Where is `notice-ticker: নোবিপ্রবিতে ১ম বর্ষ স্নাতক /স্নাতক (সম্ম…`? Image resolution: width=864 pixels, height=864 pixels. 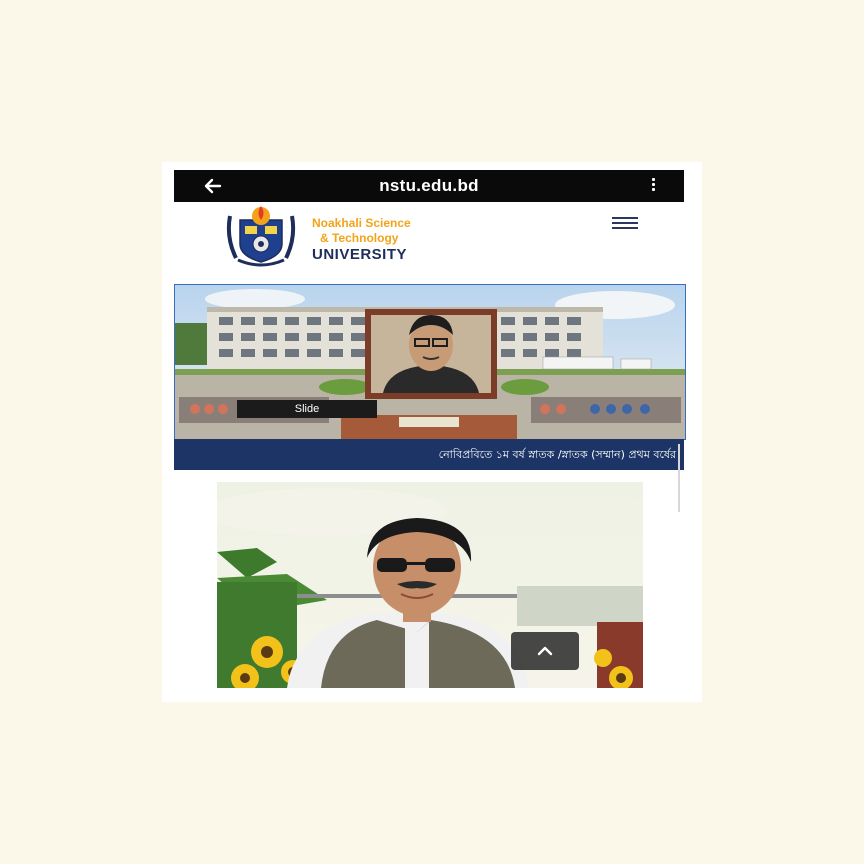 notice-ticker: নোবিপ্রবিতে ১ম বর্ষ স্নাতক /স্নাতক (সম্ম… is located at coordinates (429, 454).